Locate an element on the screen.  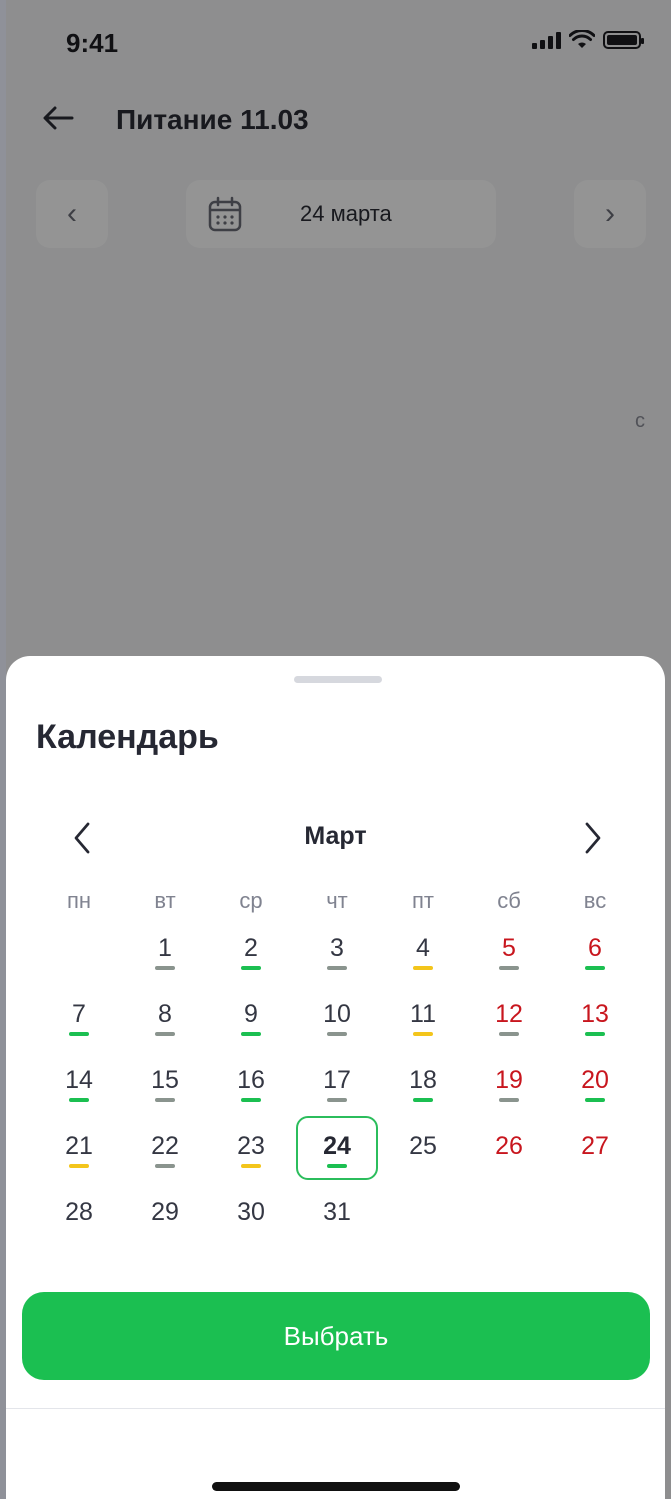
calendar-day: 25 is located at coordinates (423, 1149).